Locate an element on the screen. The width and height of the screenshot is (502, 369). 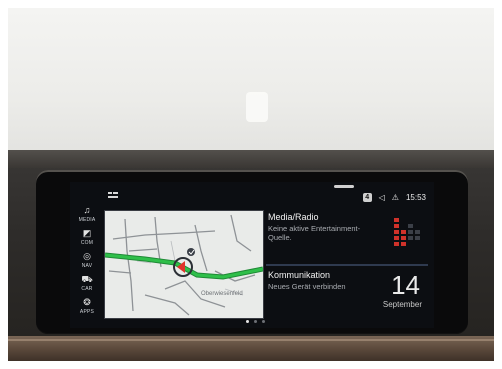
communication-subtitle: Neues Gerät verbinden is located at coordinates (307, 286).